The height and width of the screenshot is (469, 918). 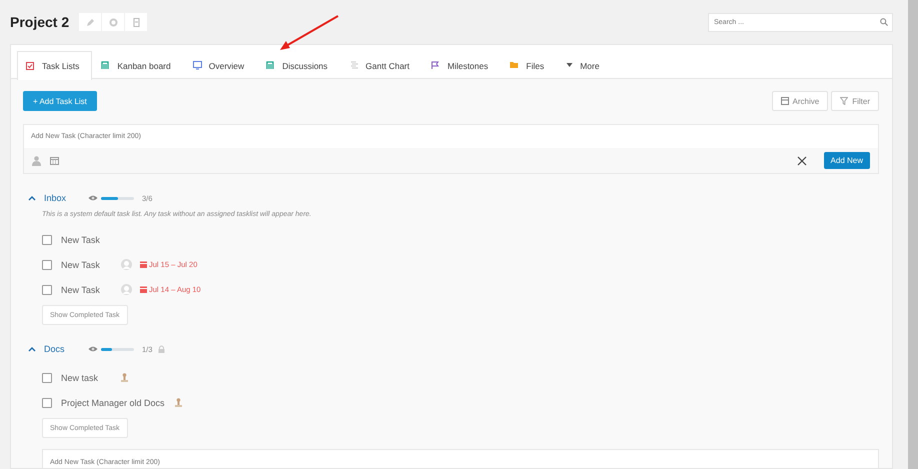 I want to click on gear-icon, so click(x=113, y=22).